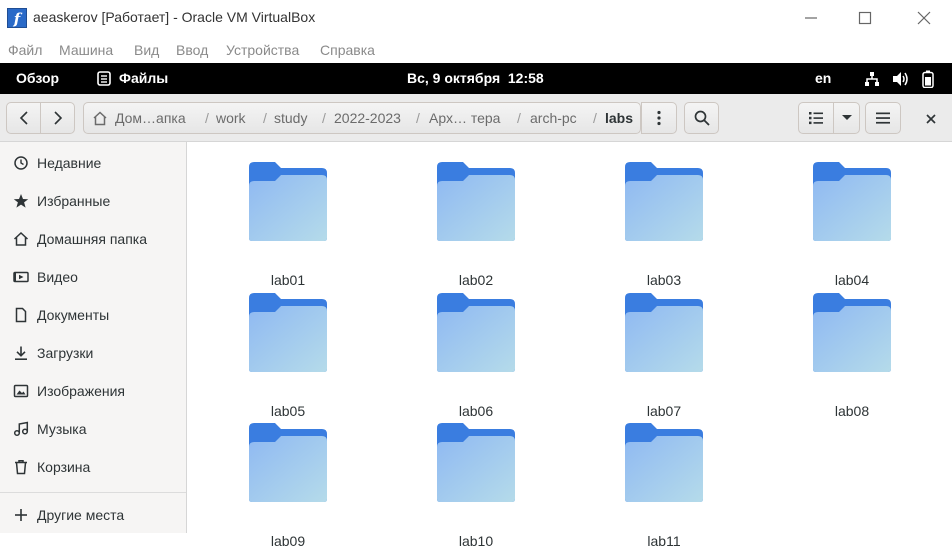 The width and height of the screenshot is (952, 549). Describe the element at coordinates (57, 118) in the screenshot. I see `forward-button` at that location.